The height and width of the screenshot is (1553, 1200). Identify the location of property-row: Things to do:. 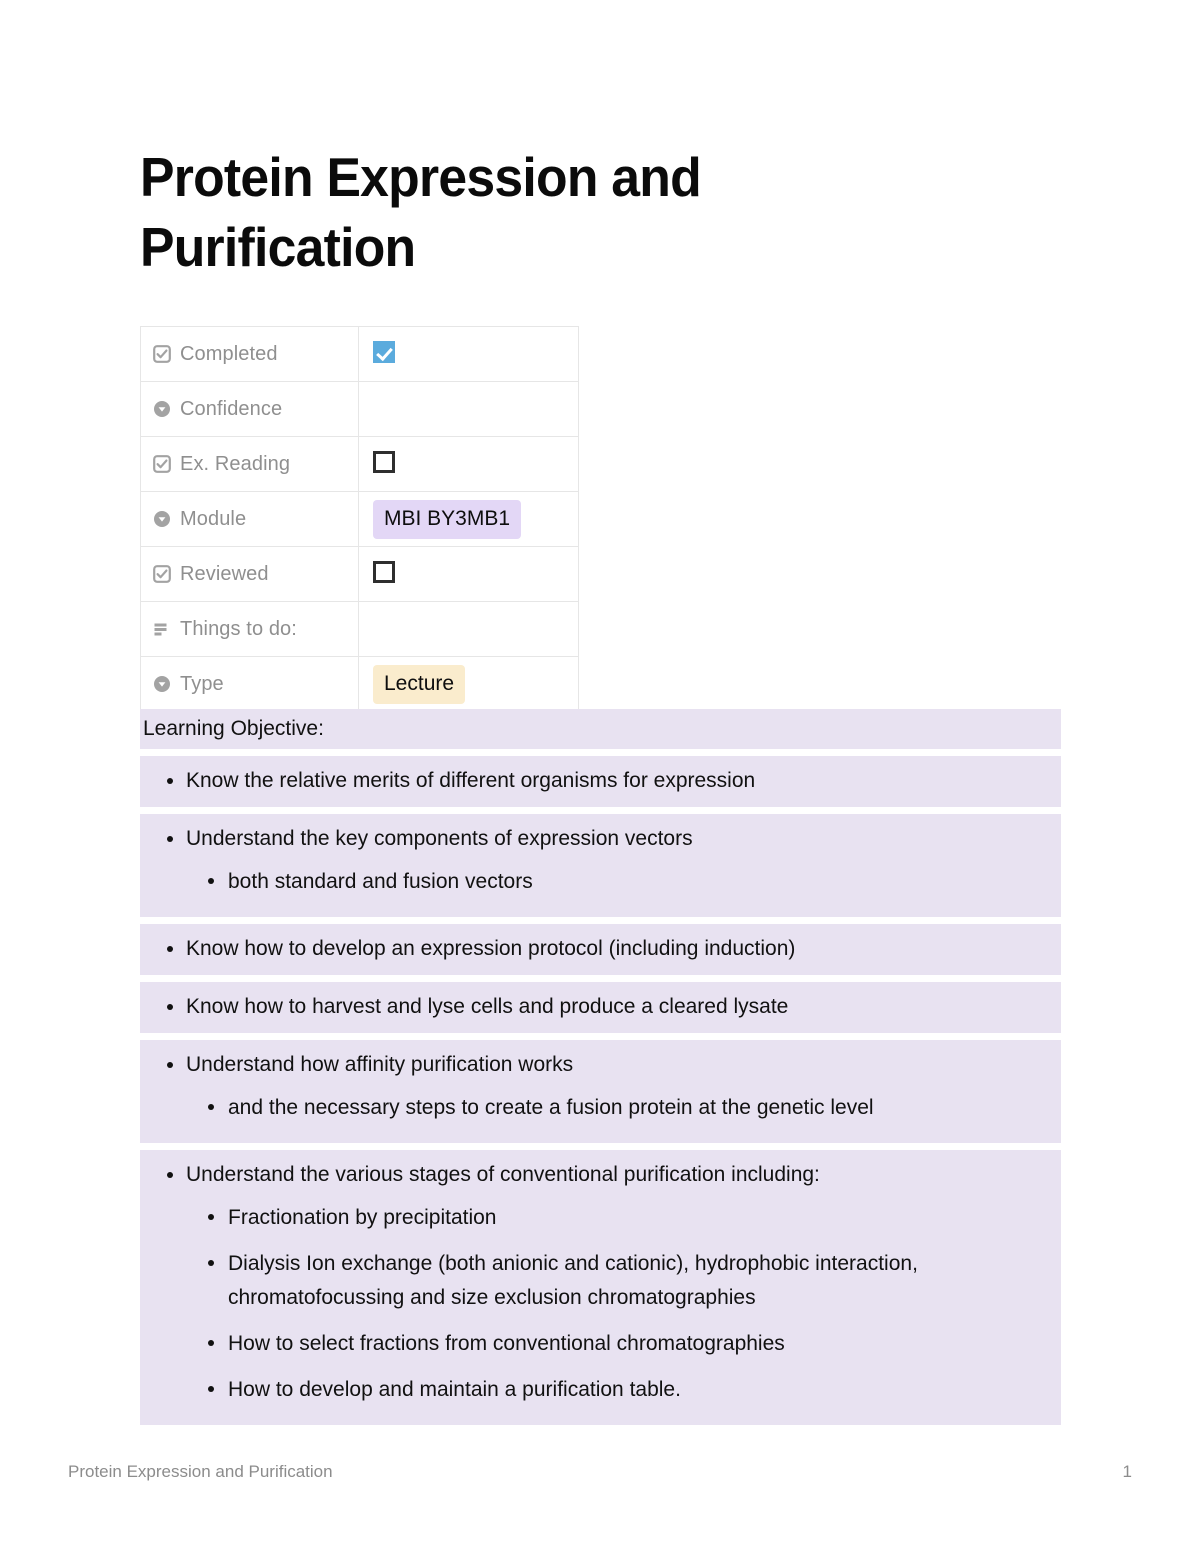
(359, 629).